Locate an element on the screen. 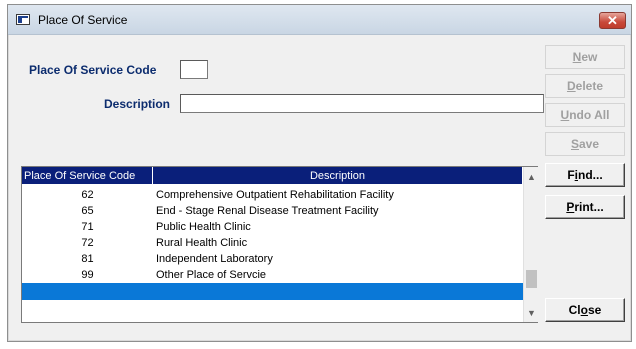 The height and width of the screenshot is (349, 636). row-code: 99 is located at coordinates (87, 275).